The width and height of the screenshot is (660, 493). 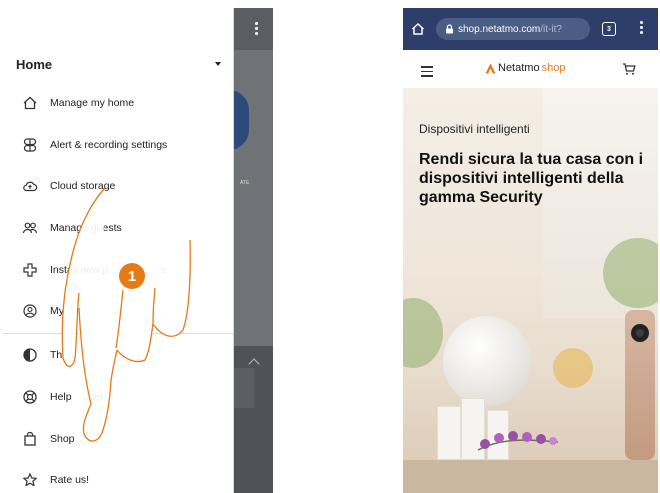 I want to click on url-text: shop.netatmo.com/it-it?, so click(x=518, y=29).